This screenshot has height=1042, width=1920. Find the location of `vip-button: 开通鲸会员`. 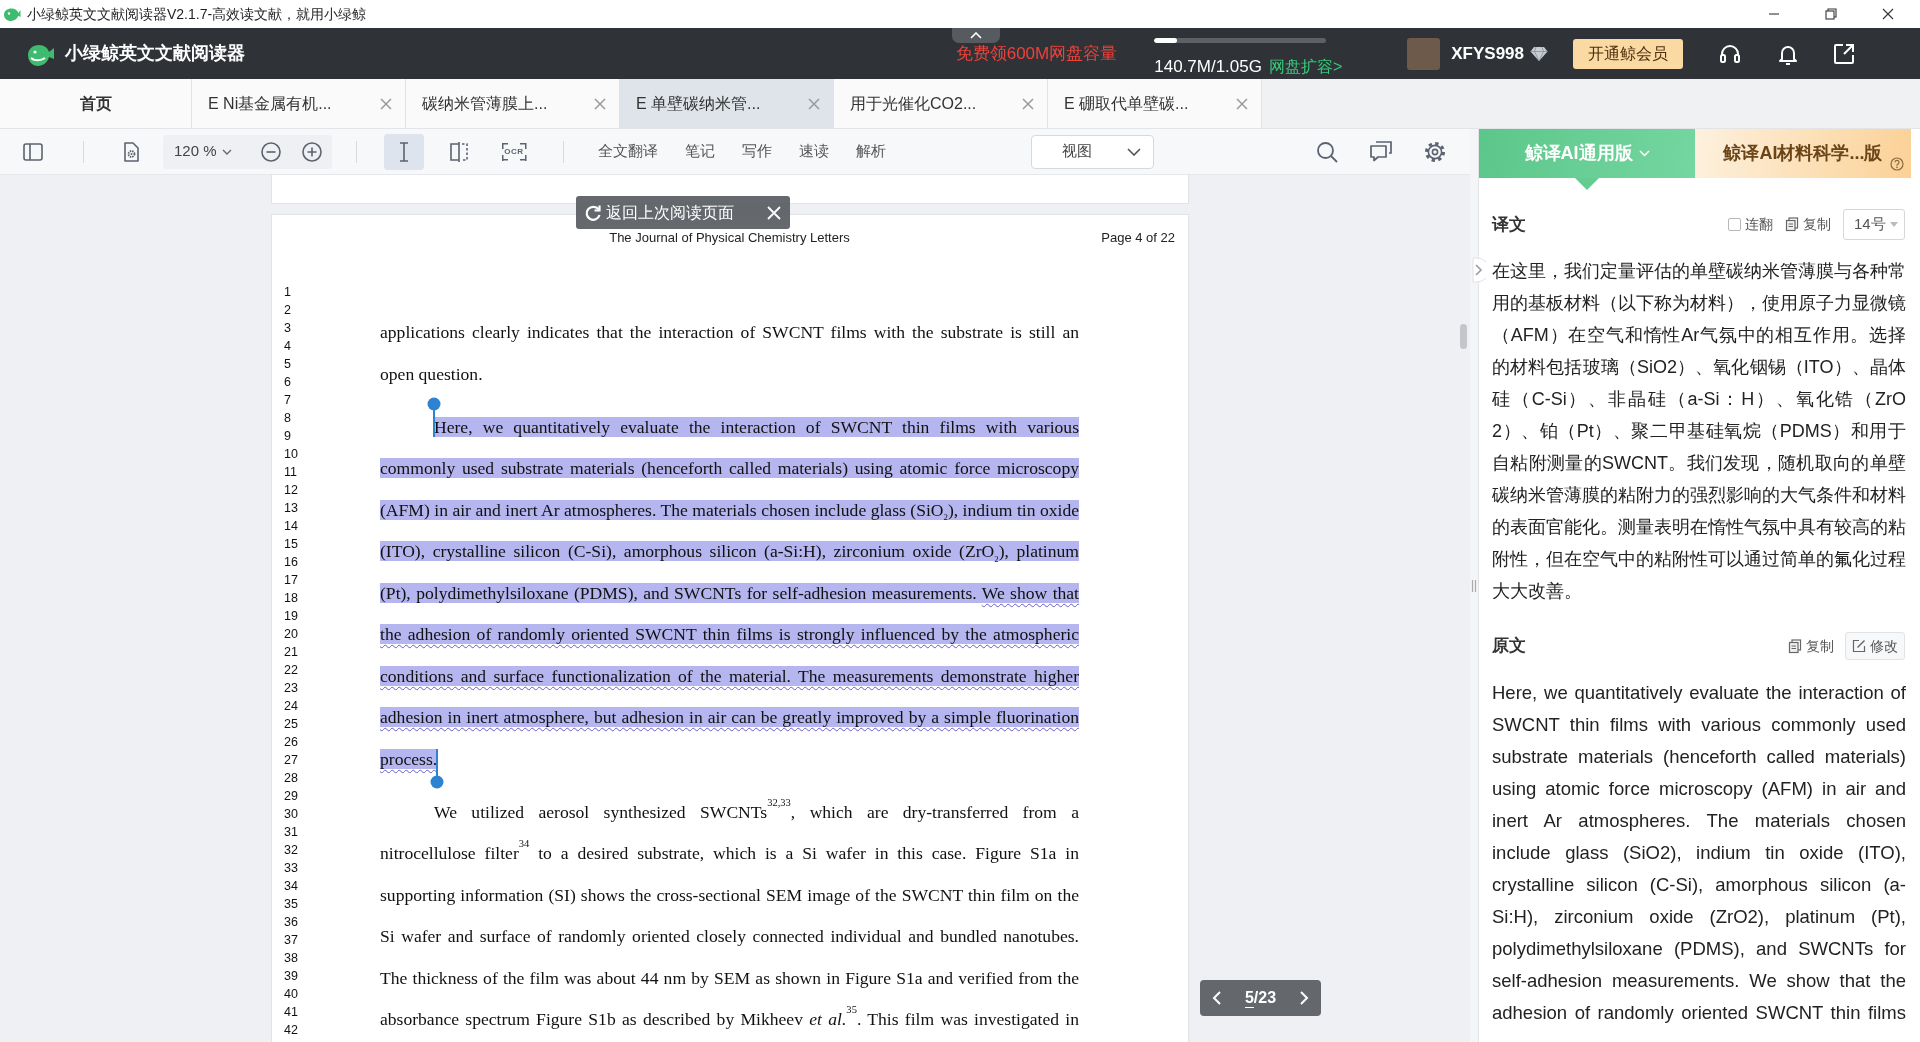

vip-button: 开通鲸会员 is located at coordinates (1628, 53).